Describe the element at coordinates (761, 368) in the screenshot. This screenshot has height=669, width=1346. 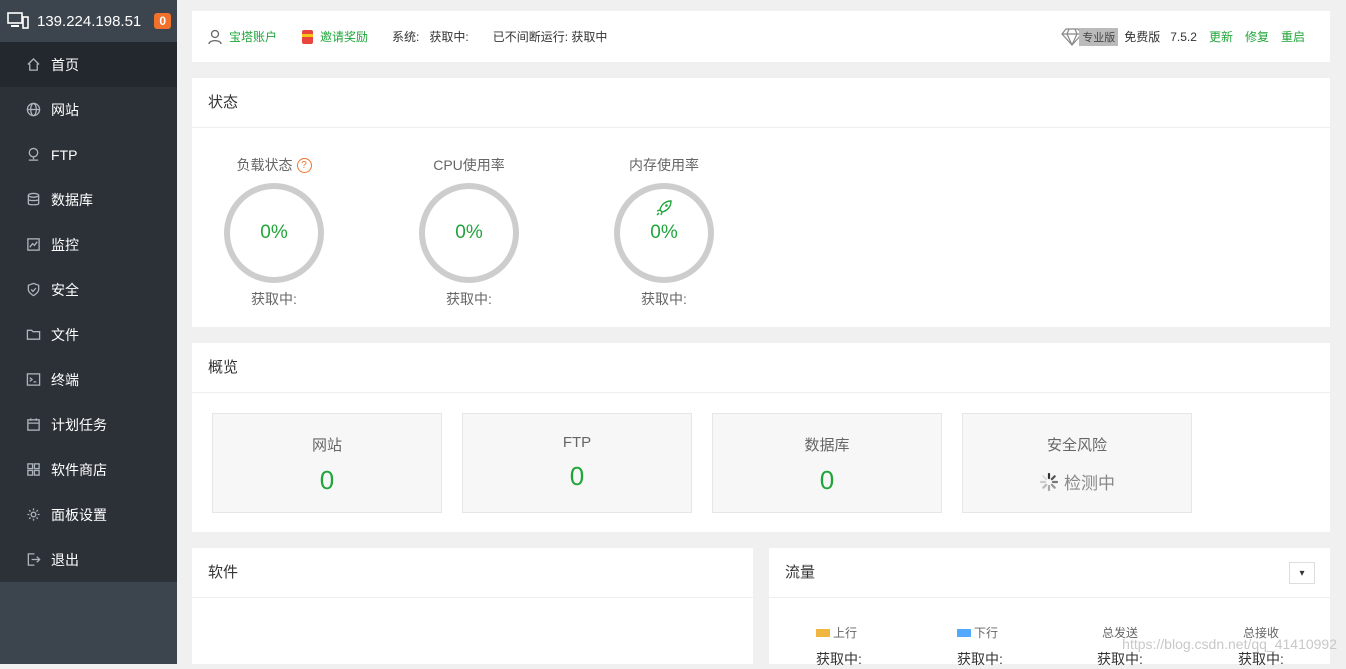
I see `overview-title: 概览` at that location.